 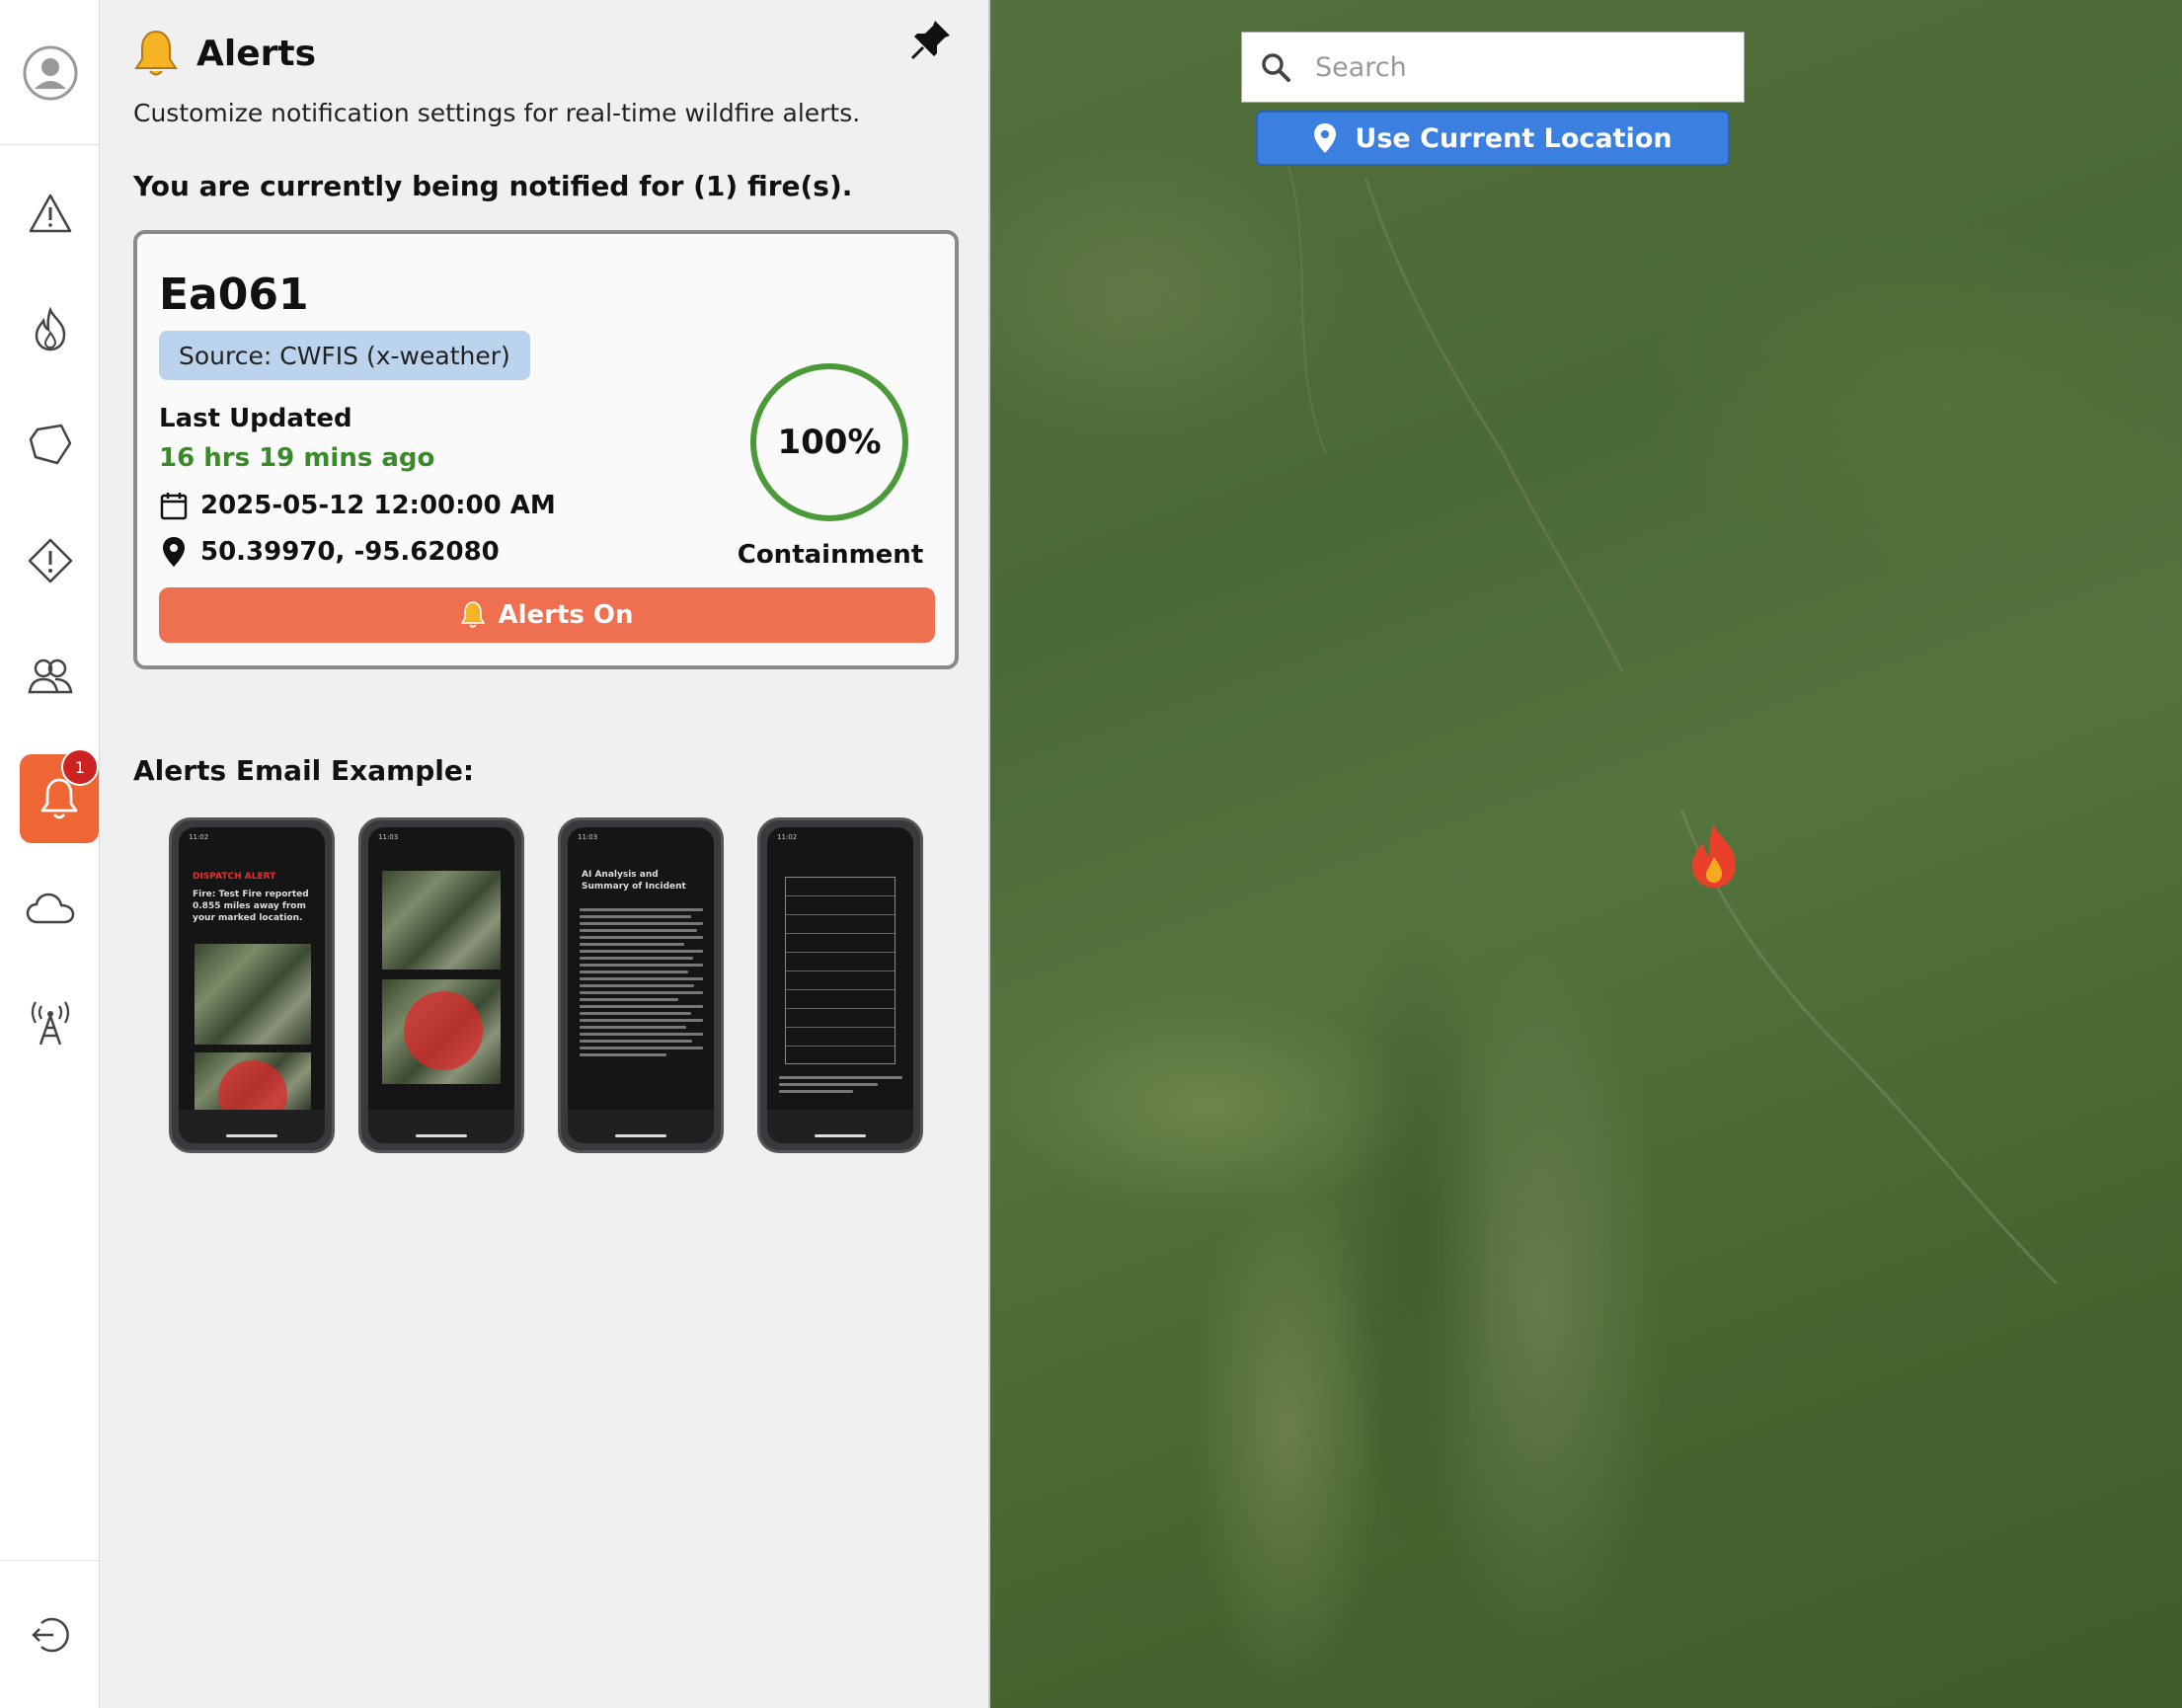 What do you see at coordinates (50, 854) in the screenshot?
I see `icon-rail: 1` at bounding box center [50, 854].